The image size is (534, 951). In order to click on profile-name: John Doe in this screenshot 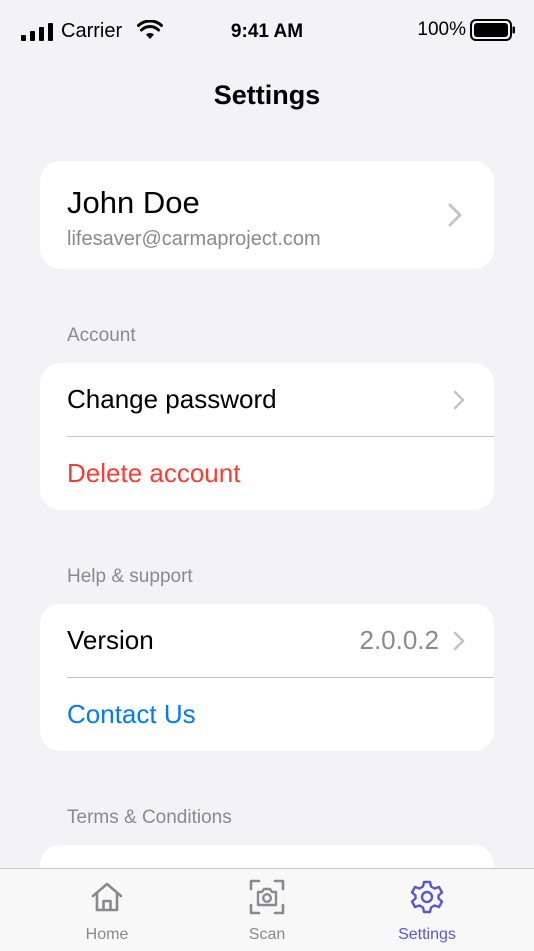, I will do `click(133, 202)`.